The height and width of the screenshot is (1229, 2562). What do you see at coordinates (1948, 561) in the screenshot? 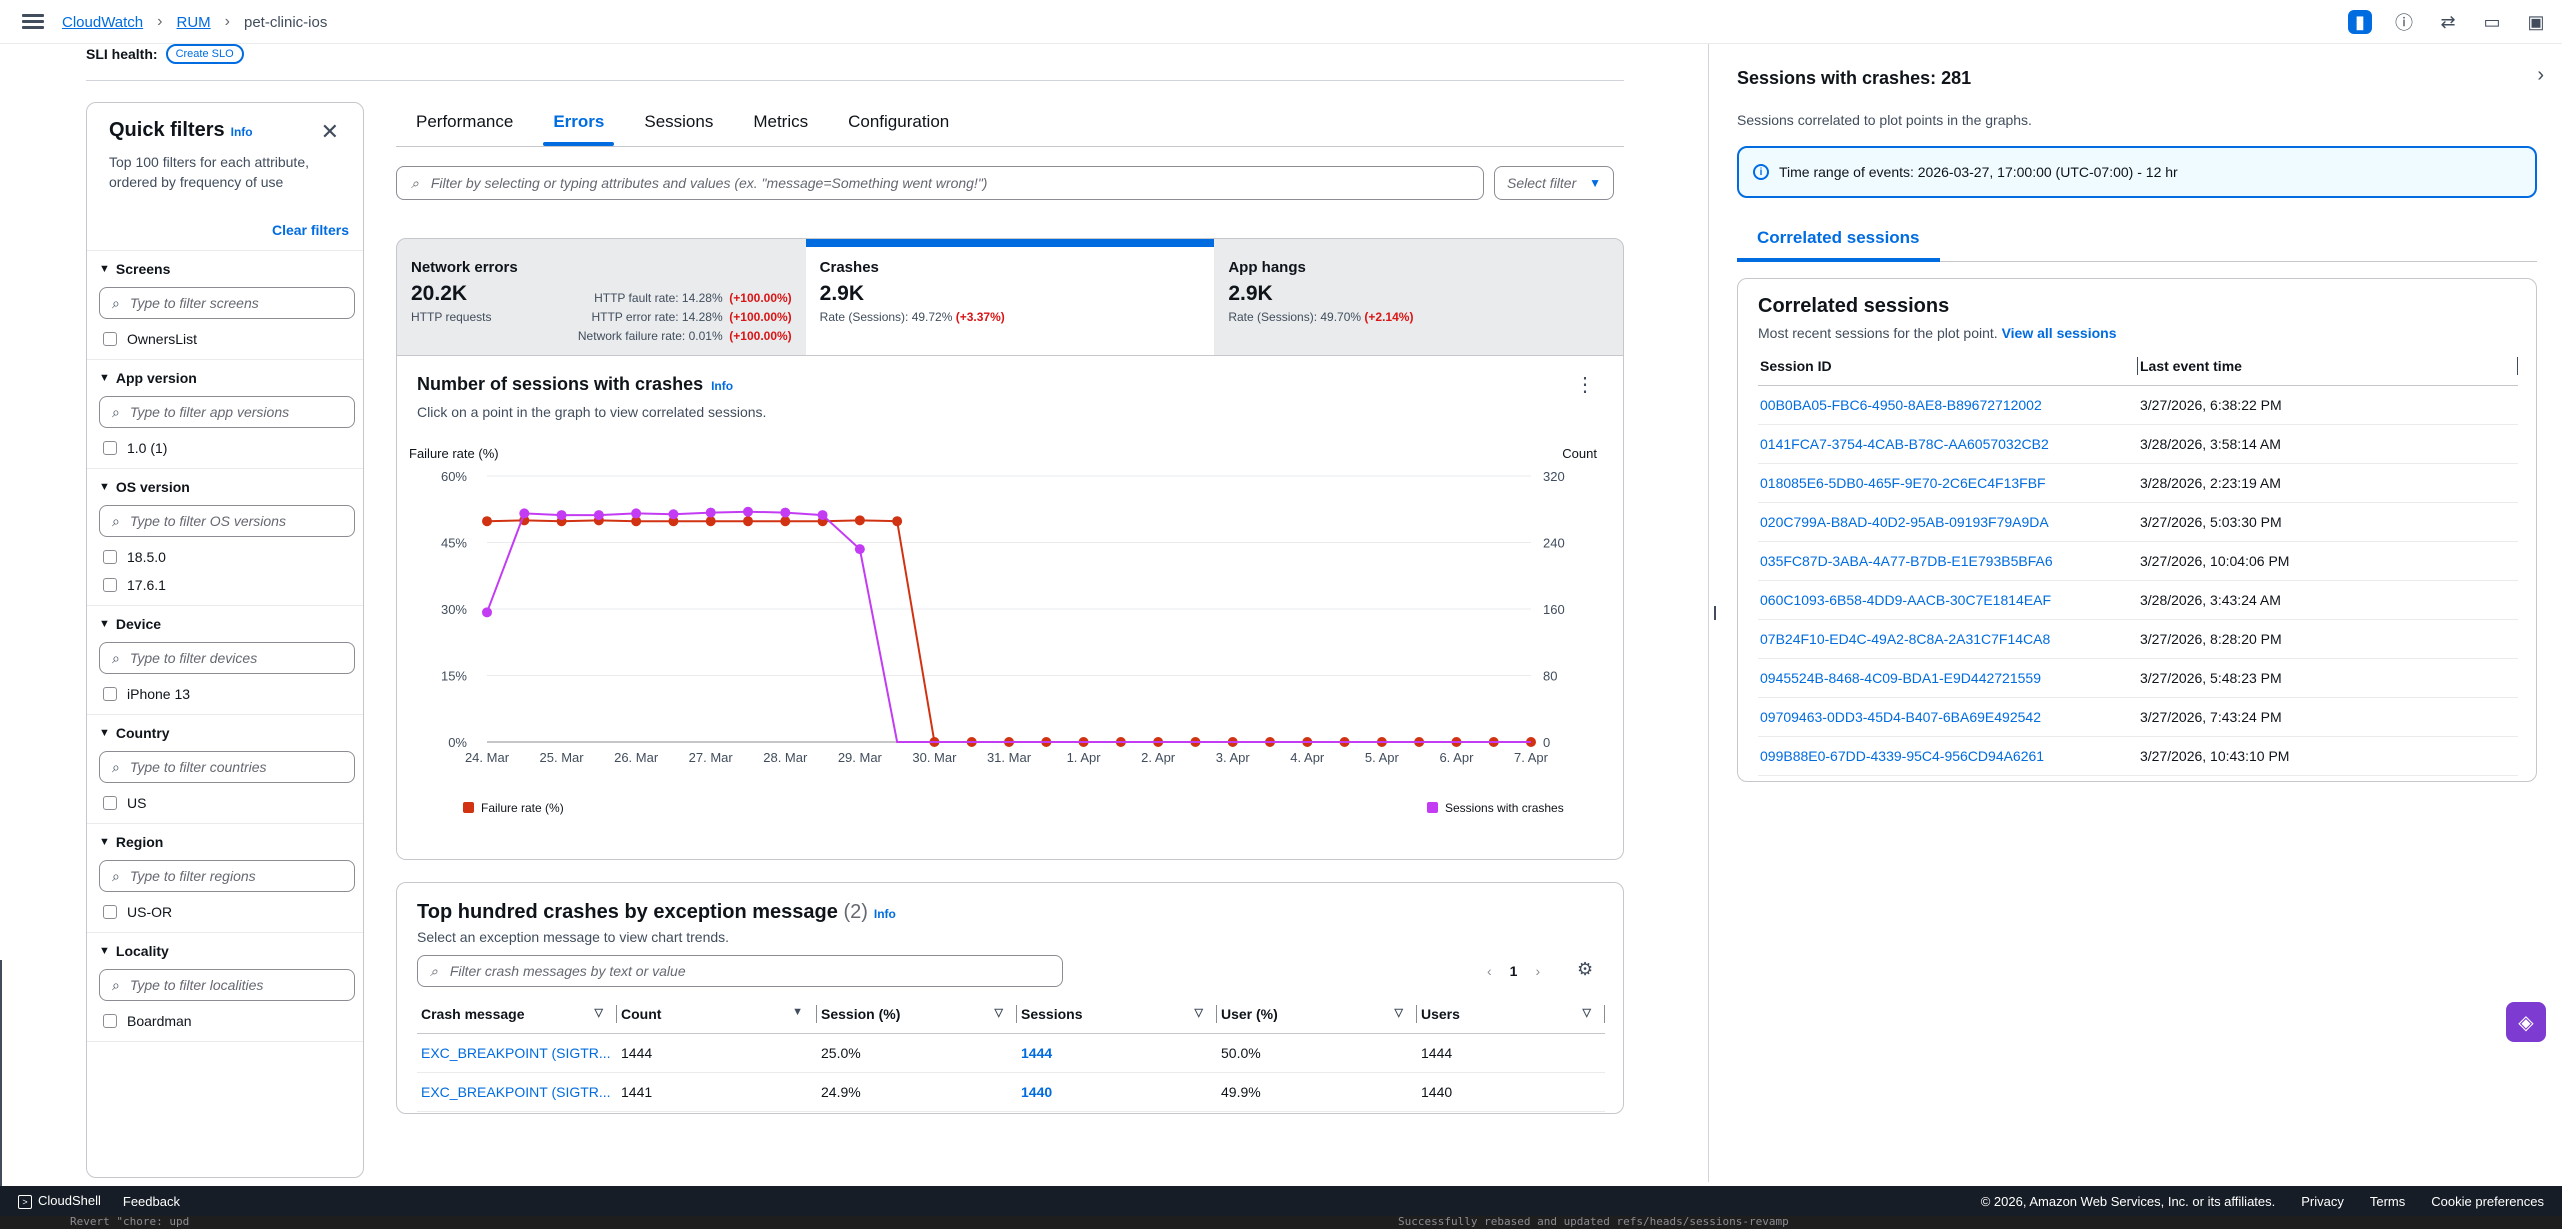
I see `session-id-link: 035FC87D-3ABA-4A77-B7DB-E1E793B5BFA6` at bounding box center [1948, 561].